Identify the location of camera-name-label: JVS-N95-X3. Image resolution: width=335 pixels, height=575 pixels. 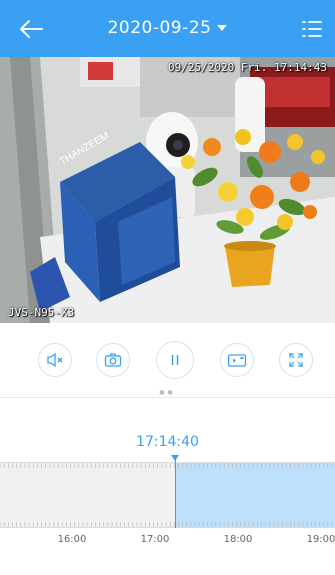
(41, 312).